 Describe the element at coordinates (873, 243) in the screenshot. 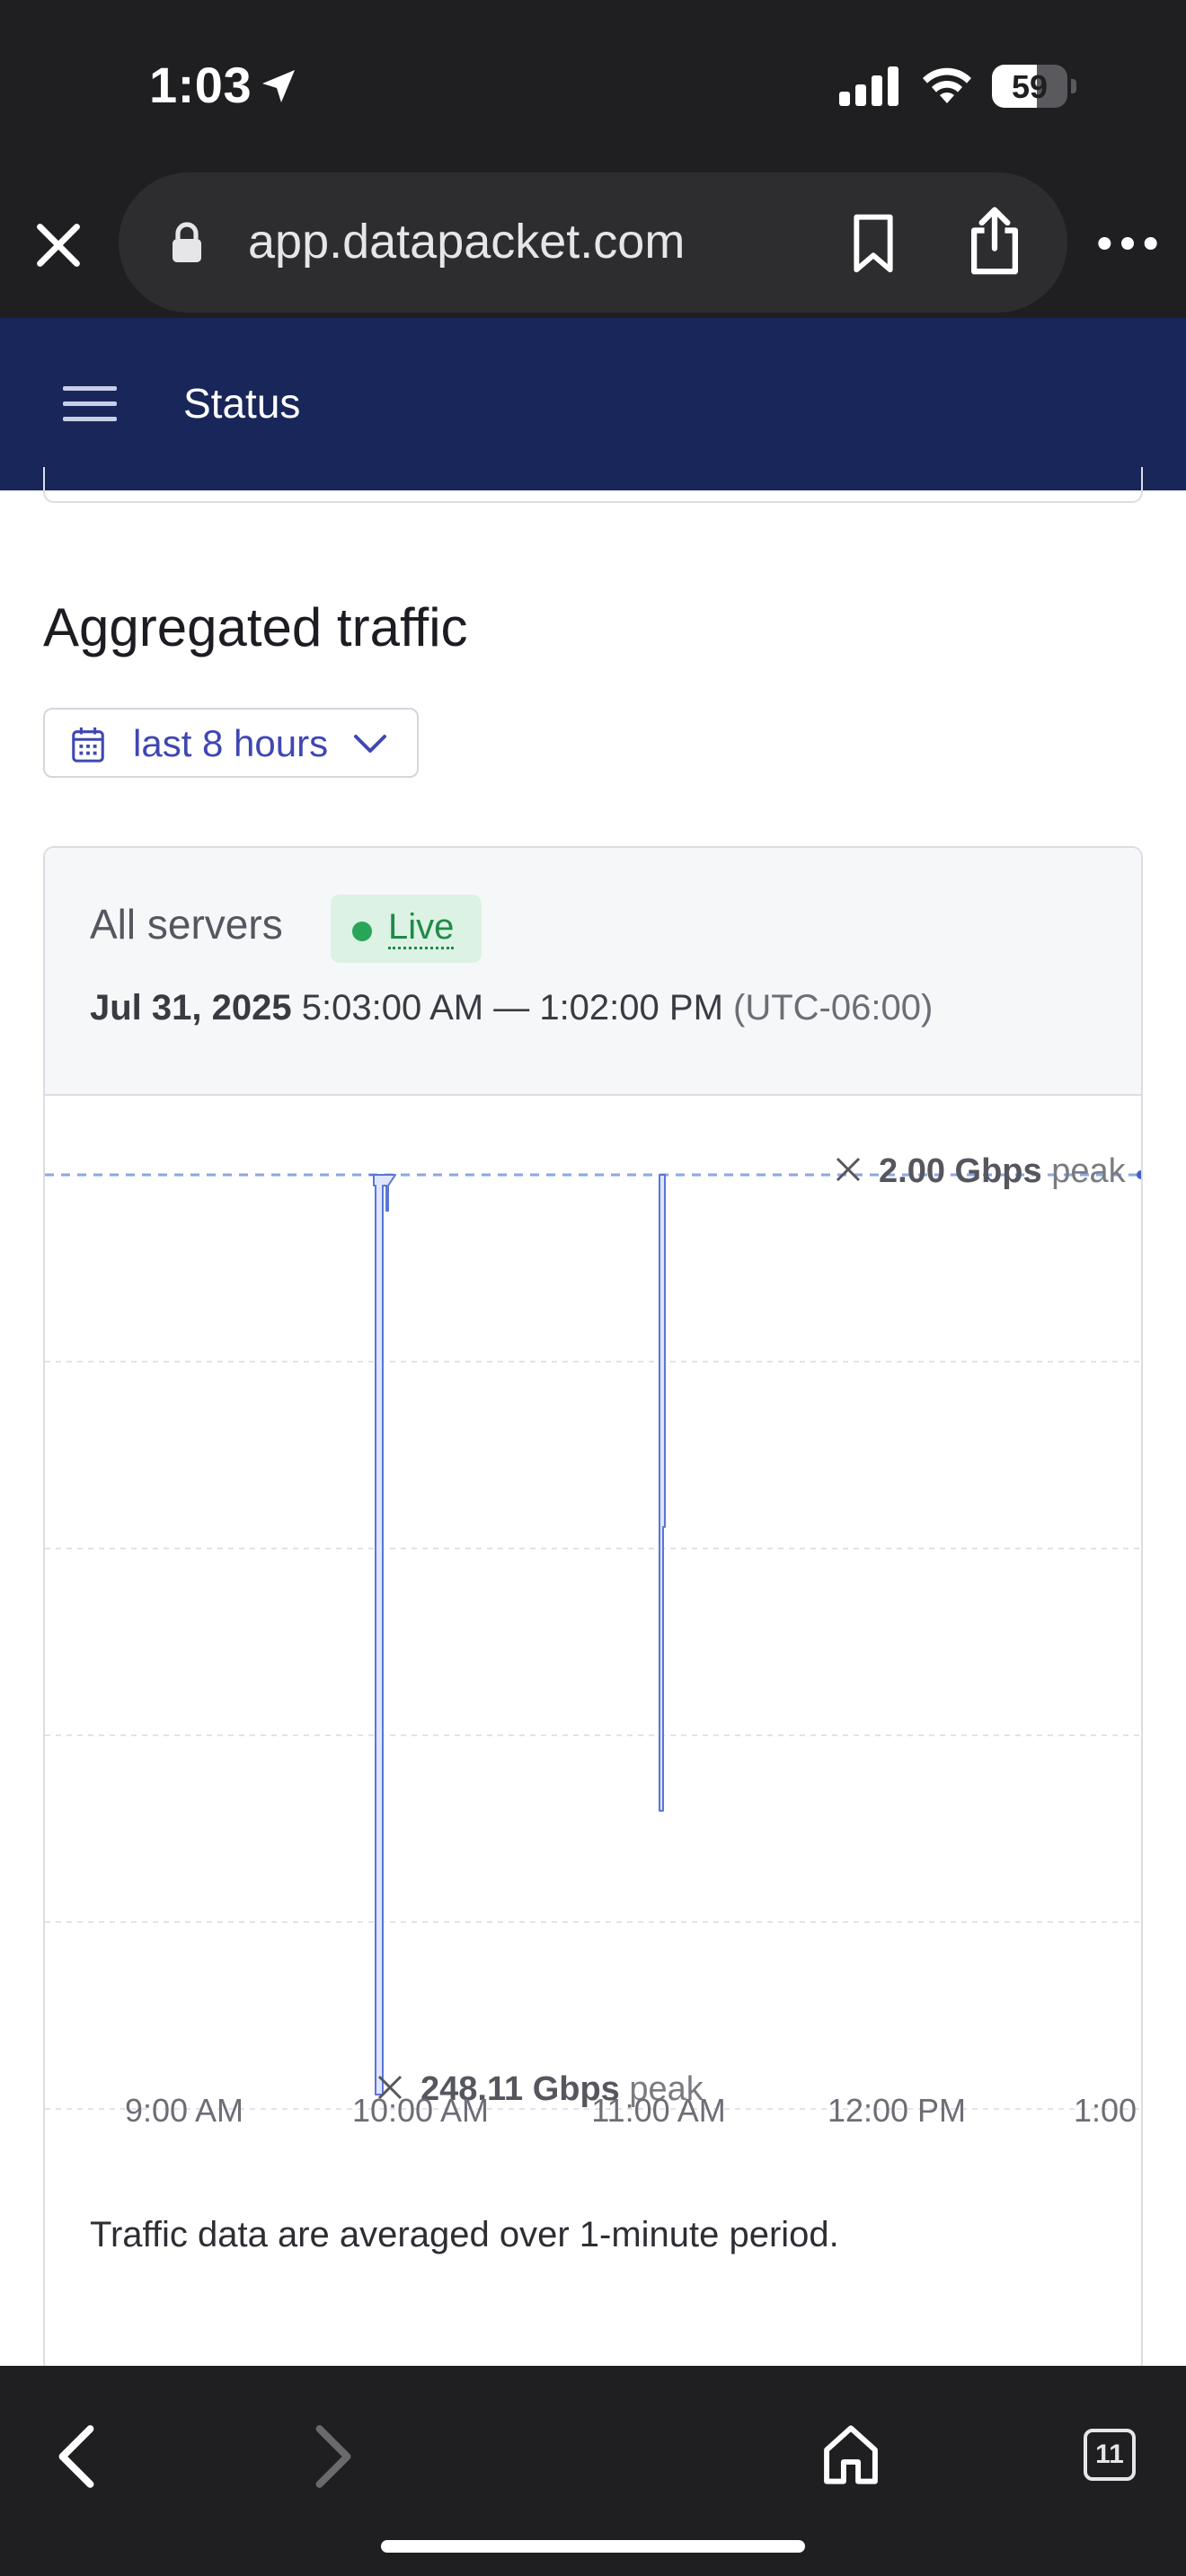

I see `bookmark-icon` at that location.